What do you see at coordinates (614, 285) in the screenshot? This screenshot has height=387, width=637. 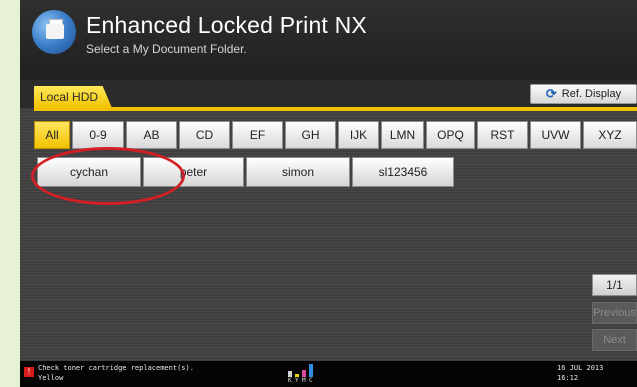 I see `page-indicator: 1/1` at bounding box center [614, 285].